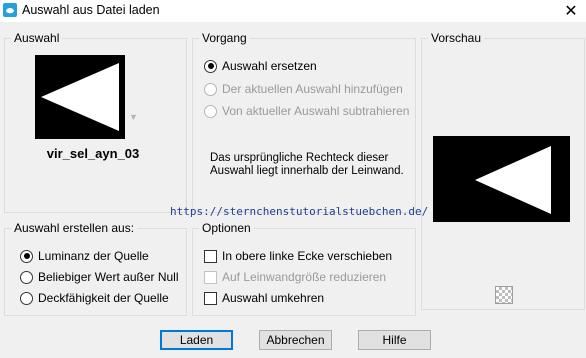 The height and width of the screenshot is (358, 586). I want to click on close-button: ✕, so click(571, 11).